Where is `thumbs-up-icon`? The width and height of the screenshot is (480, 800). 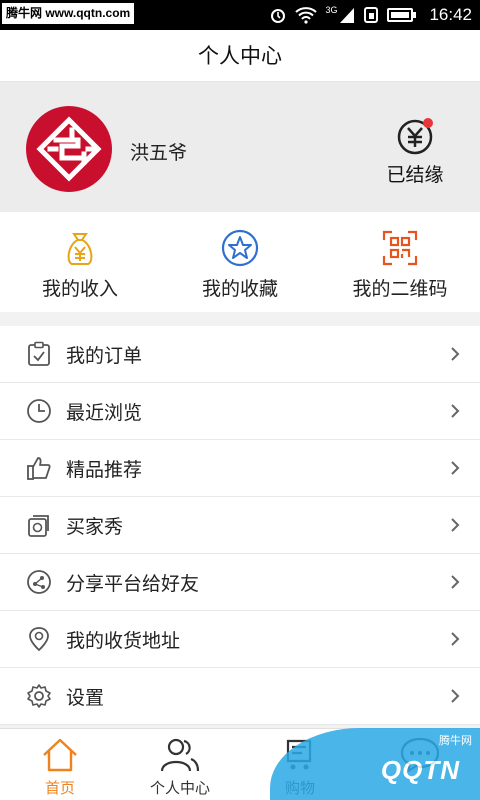 thumbs-up-icon is located at coordinates (39, 468).